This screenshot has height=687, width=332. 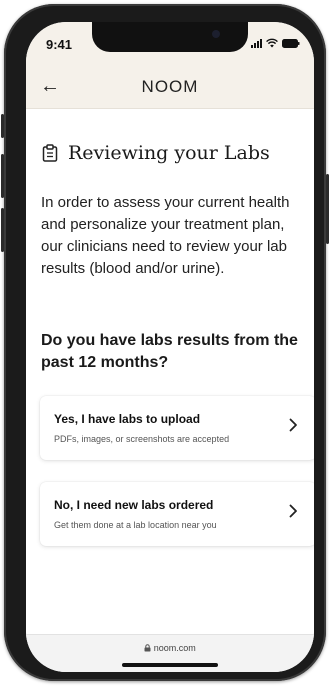 What do you see at coordinates (135, 525) in the screenshot?
I see `option-subtitle: Get them done at a lab location near you` at bounding box center [135, 525].